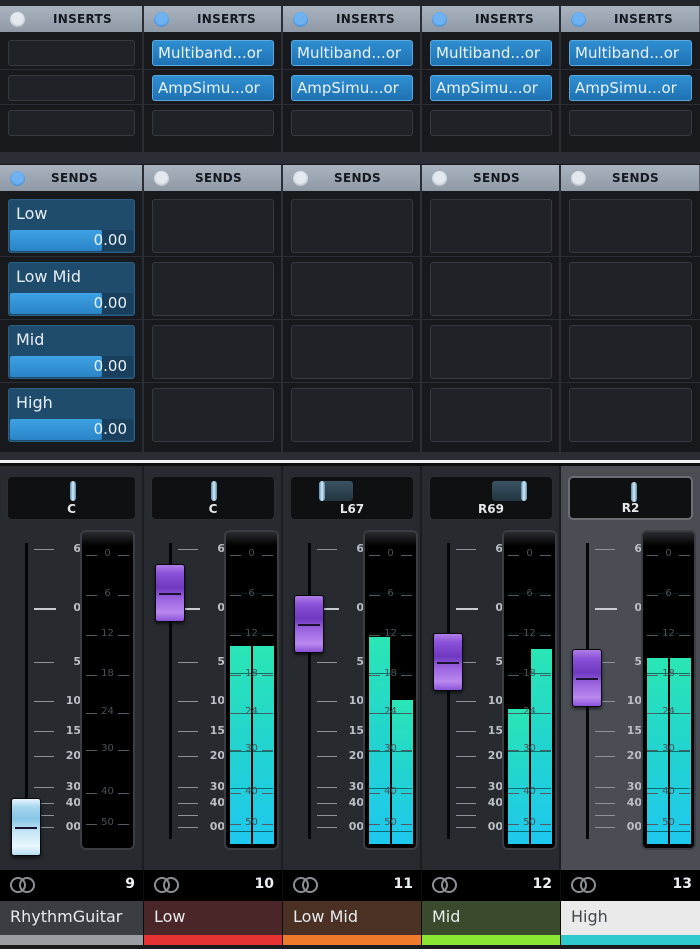 The image size is (700, 949). I want to click on pan-control: R2, so click(630, 498).